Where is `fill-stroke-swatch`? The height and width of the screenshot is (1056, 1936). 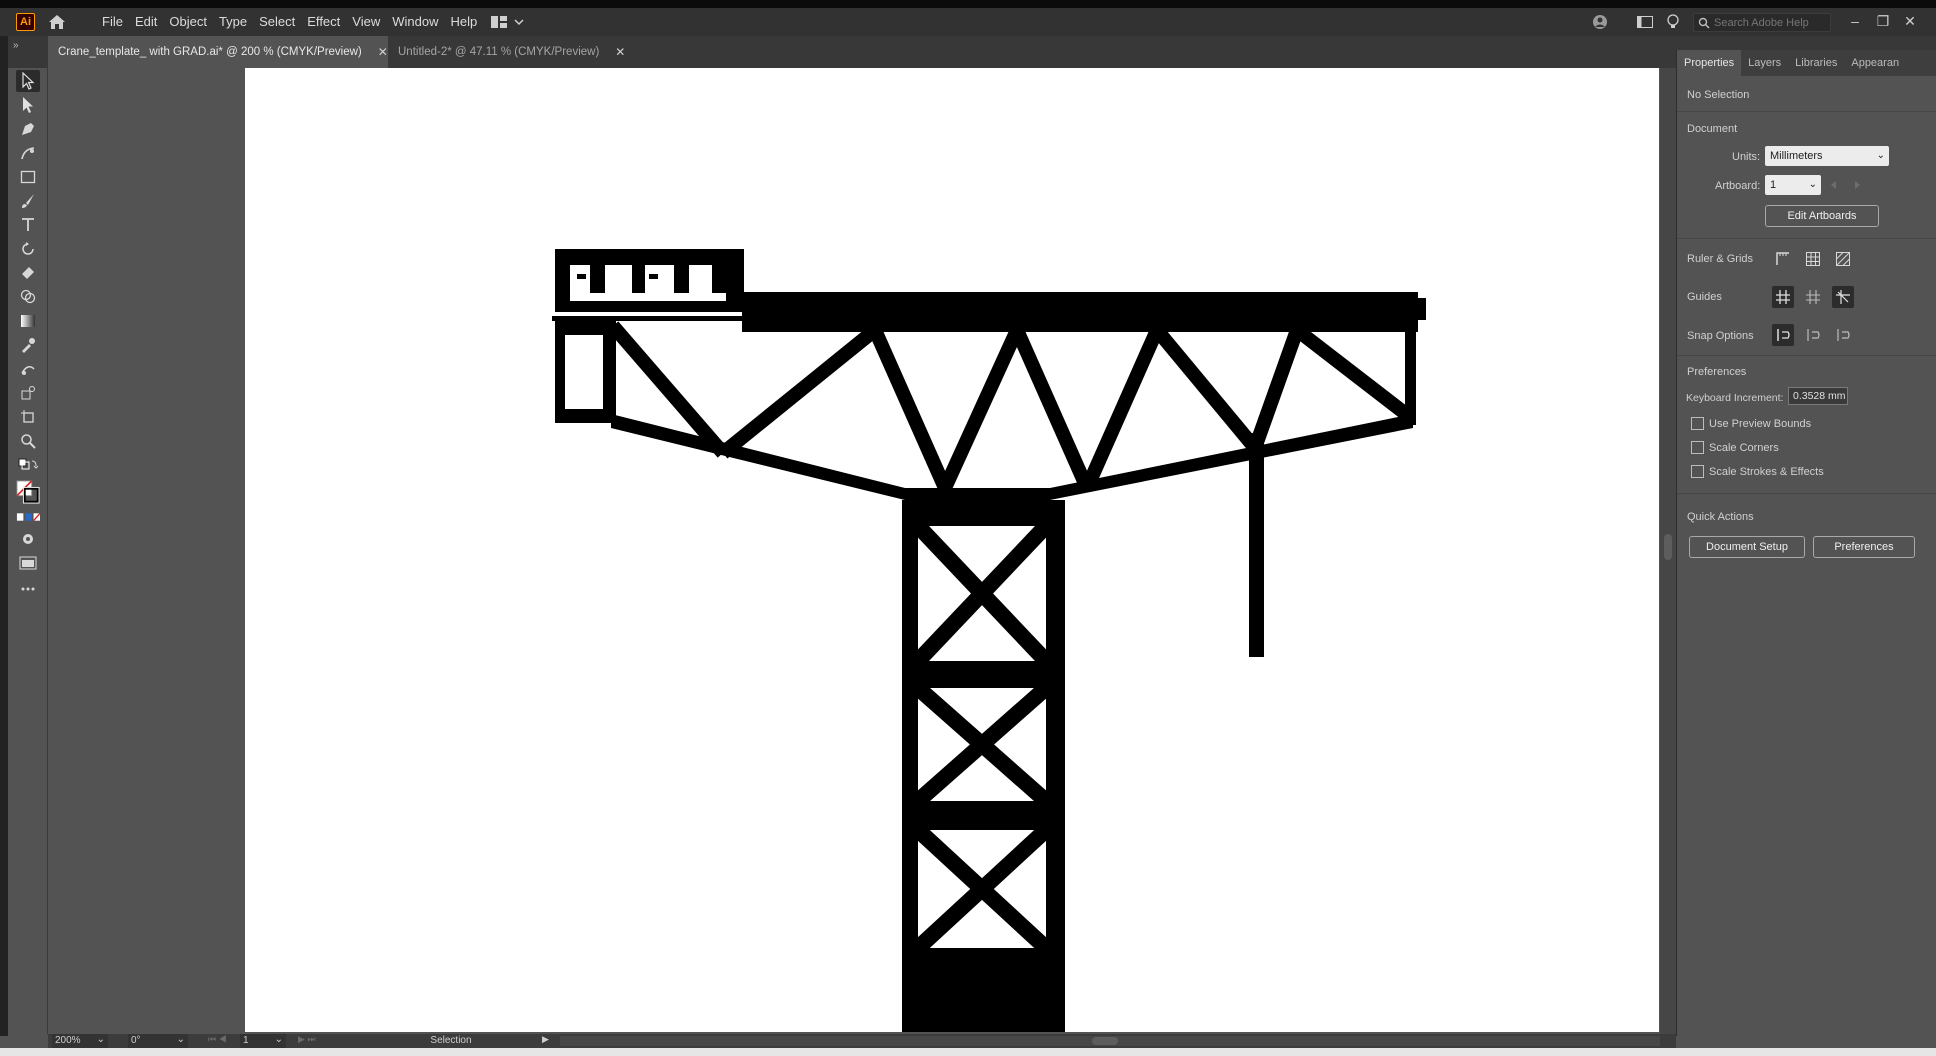
fill-stroke-swatch is located at coordinates (28, 492).